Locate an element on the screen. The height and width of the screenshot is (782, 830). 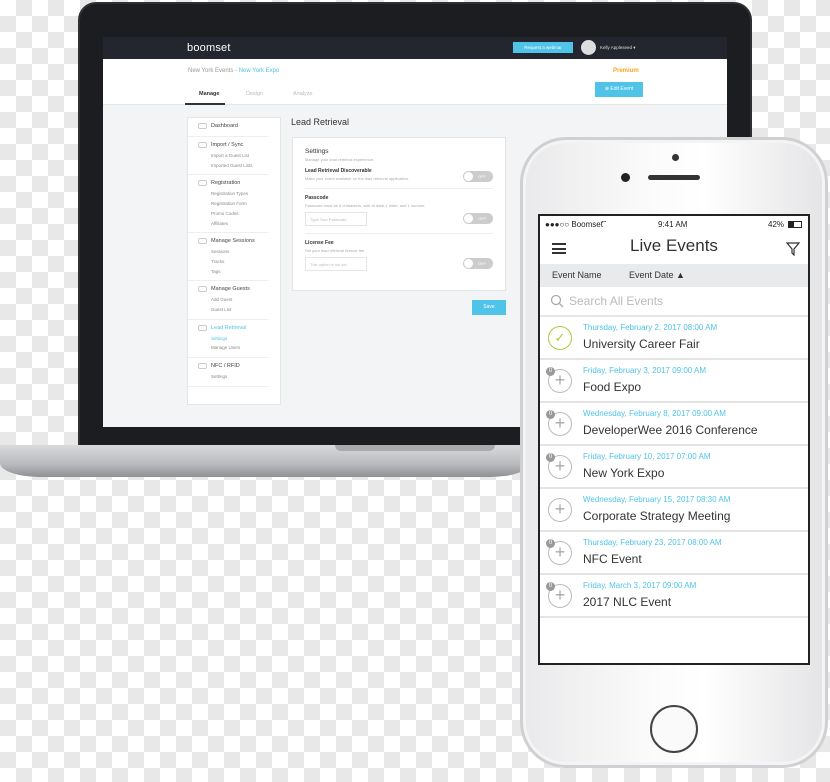
event-date: Friday, February 10, 2017 07:00 AM is located at coordinates (647, 456).